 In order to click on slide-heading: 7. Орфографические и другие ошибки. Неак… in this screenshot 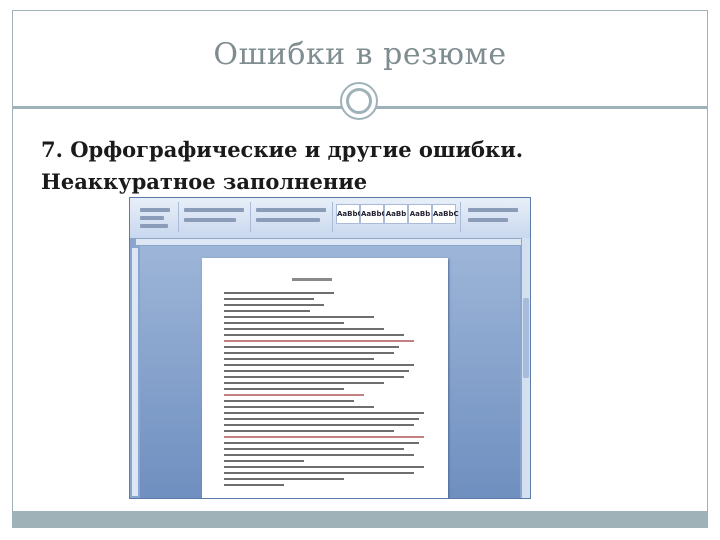, I will do `click(371, 166)`.